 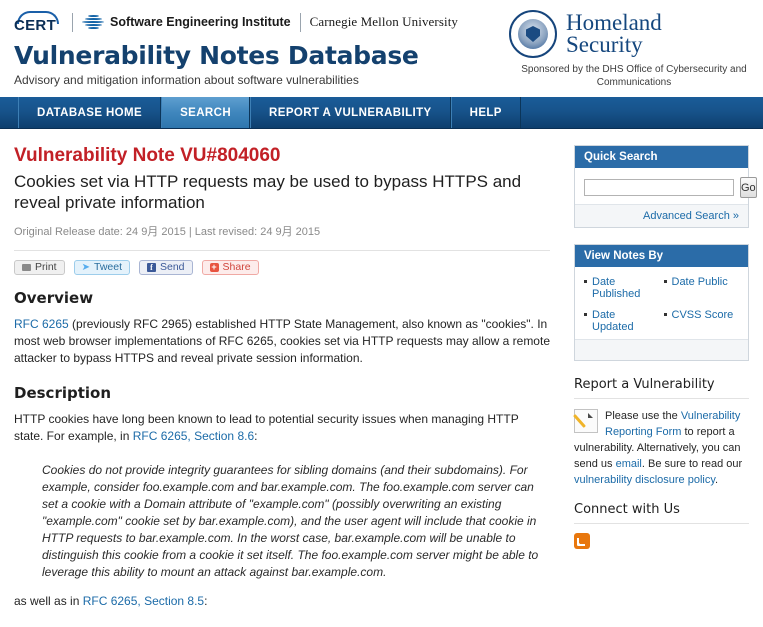 What do you see at coordinates (626, 288) in the screenshot?
I see `link-date-published: Date Published` at bounding box center [626, 288].